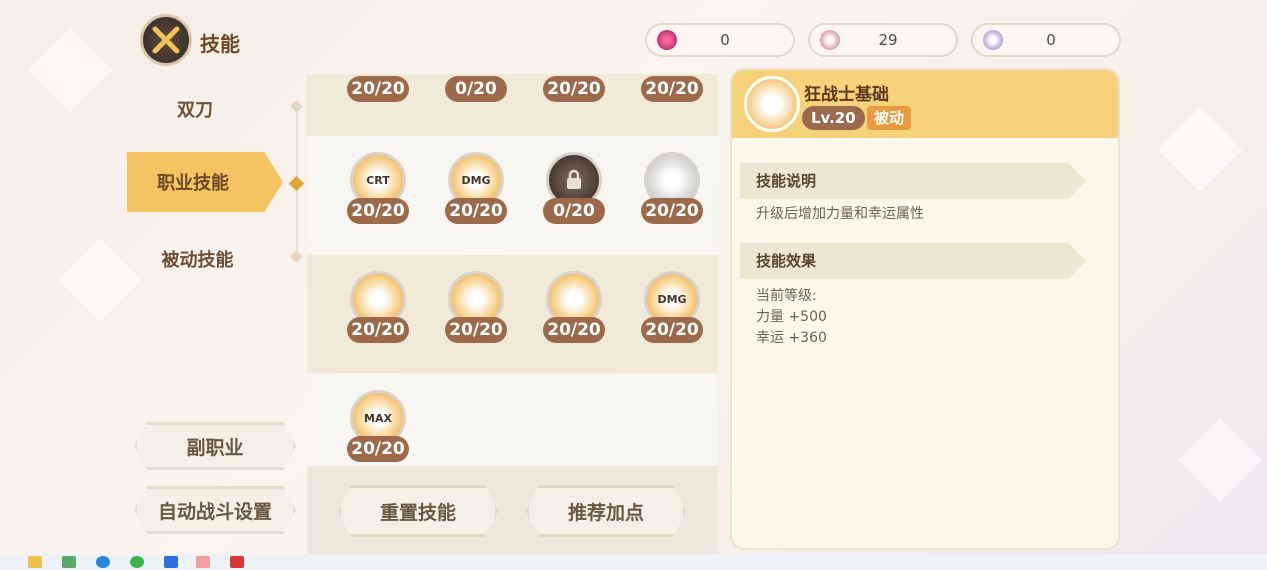 The image size is (1267, 570). Describe the element at coordinates (791, 338) in the screenshot. I see `effect-line: 幸运 +360` at that location.